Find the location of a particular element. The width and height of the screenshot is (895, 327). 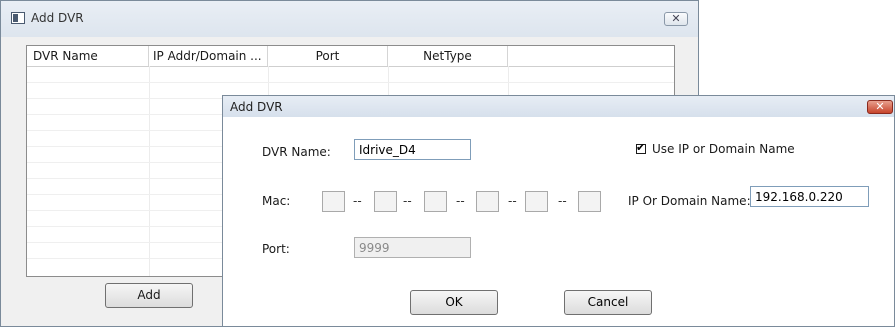

dialog-close-button: ✕ is located at coordinates (880, 107).